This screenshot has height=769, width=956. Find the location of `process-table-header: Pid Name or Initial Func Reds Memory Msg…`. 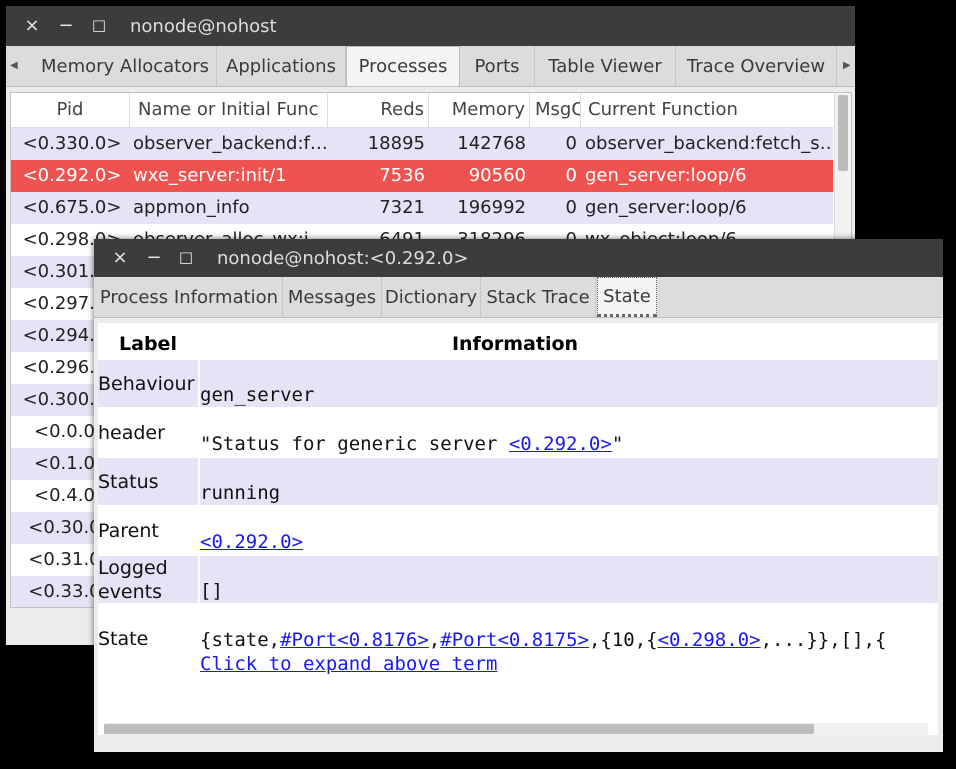

process-table-header: Pid Name or Initial Func Reds Memory Msg… is located at coordinates (422, 110).